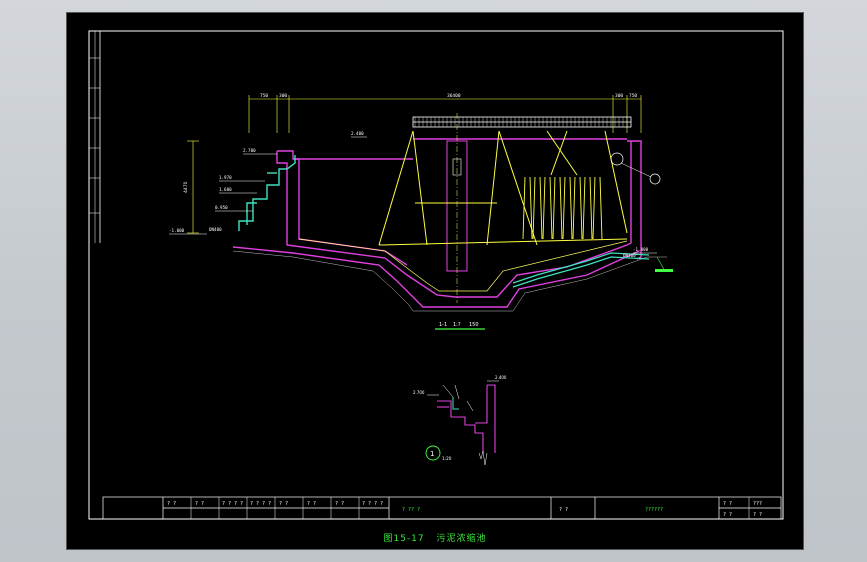 The width and height of the screenshot is (867, 562). What do you see at coordinates (654, 510) in the screenshot?
I see `tb-code: ??????` at bounding box center [654, 510].